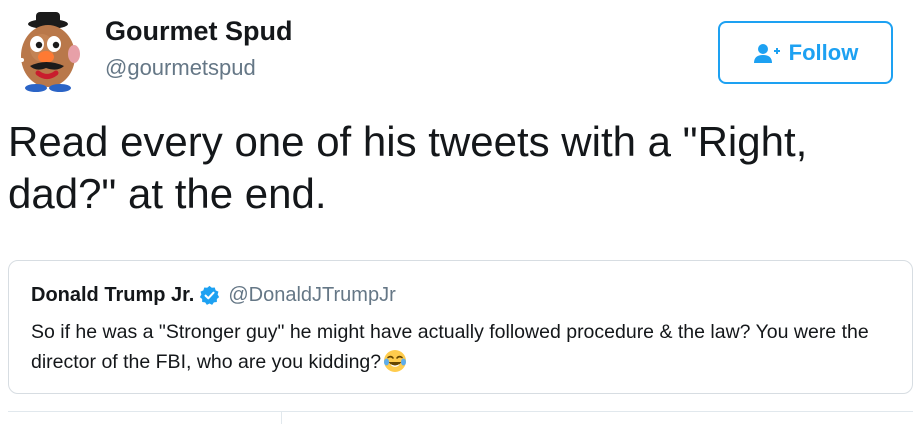  I want to click on potato-character-avatar-icon, so click(44, 52).